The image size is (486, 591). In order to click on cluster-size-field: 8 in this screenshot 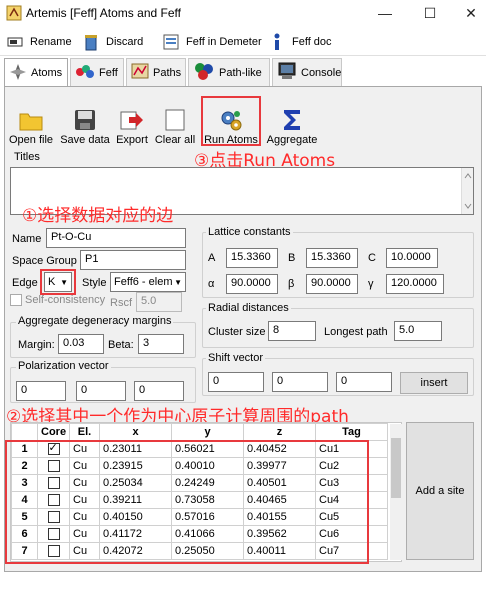, I will do `click(292, 331)`.